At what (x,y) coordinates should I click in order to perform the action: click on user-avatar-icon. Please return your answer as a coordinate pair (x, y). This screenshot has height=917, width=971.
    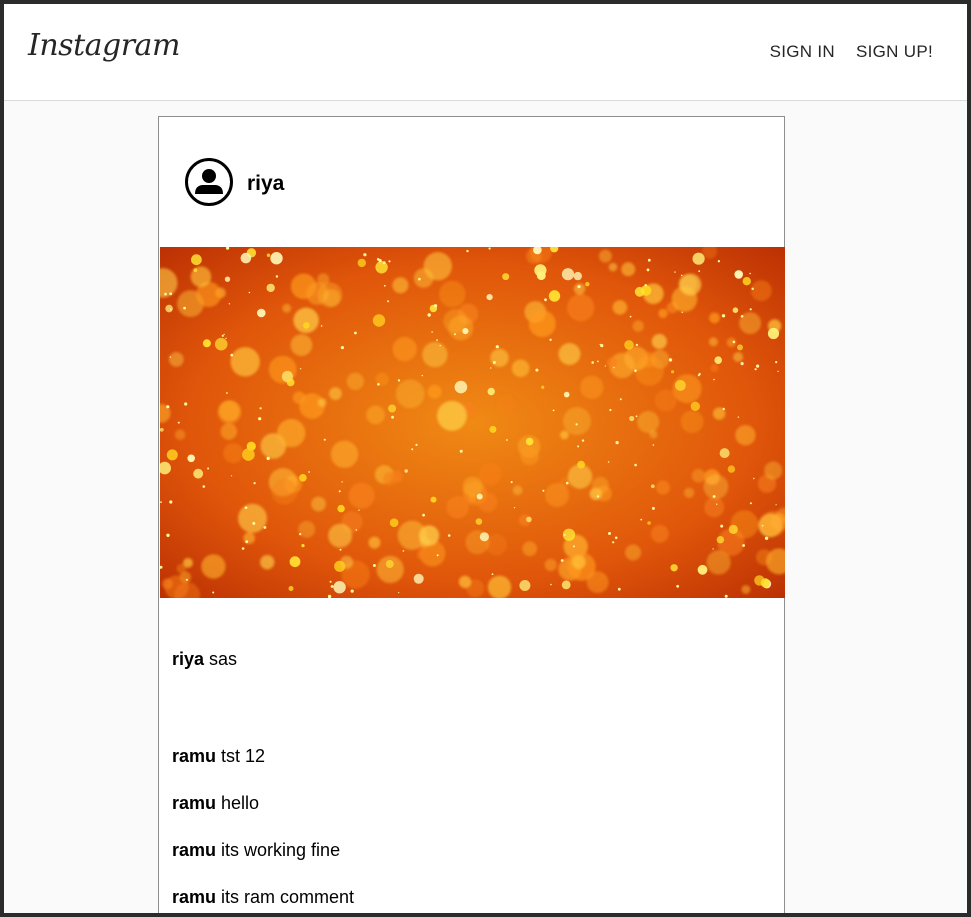
    Looking at the image, I should click on (209, 182).